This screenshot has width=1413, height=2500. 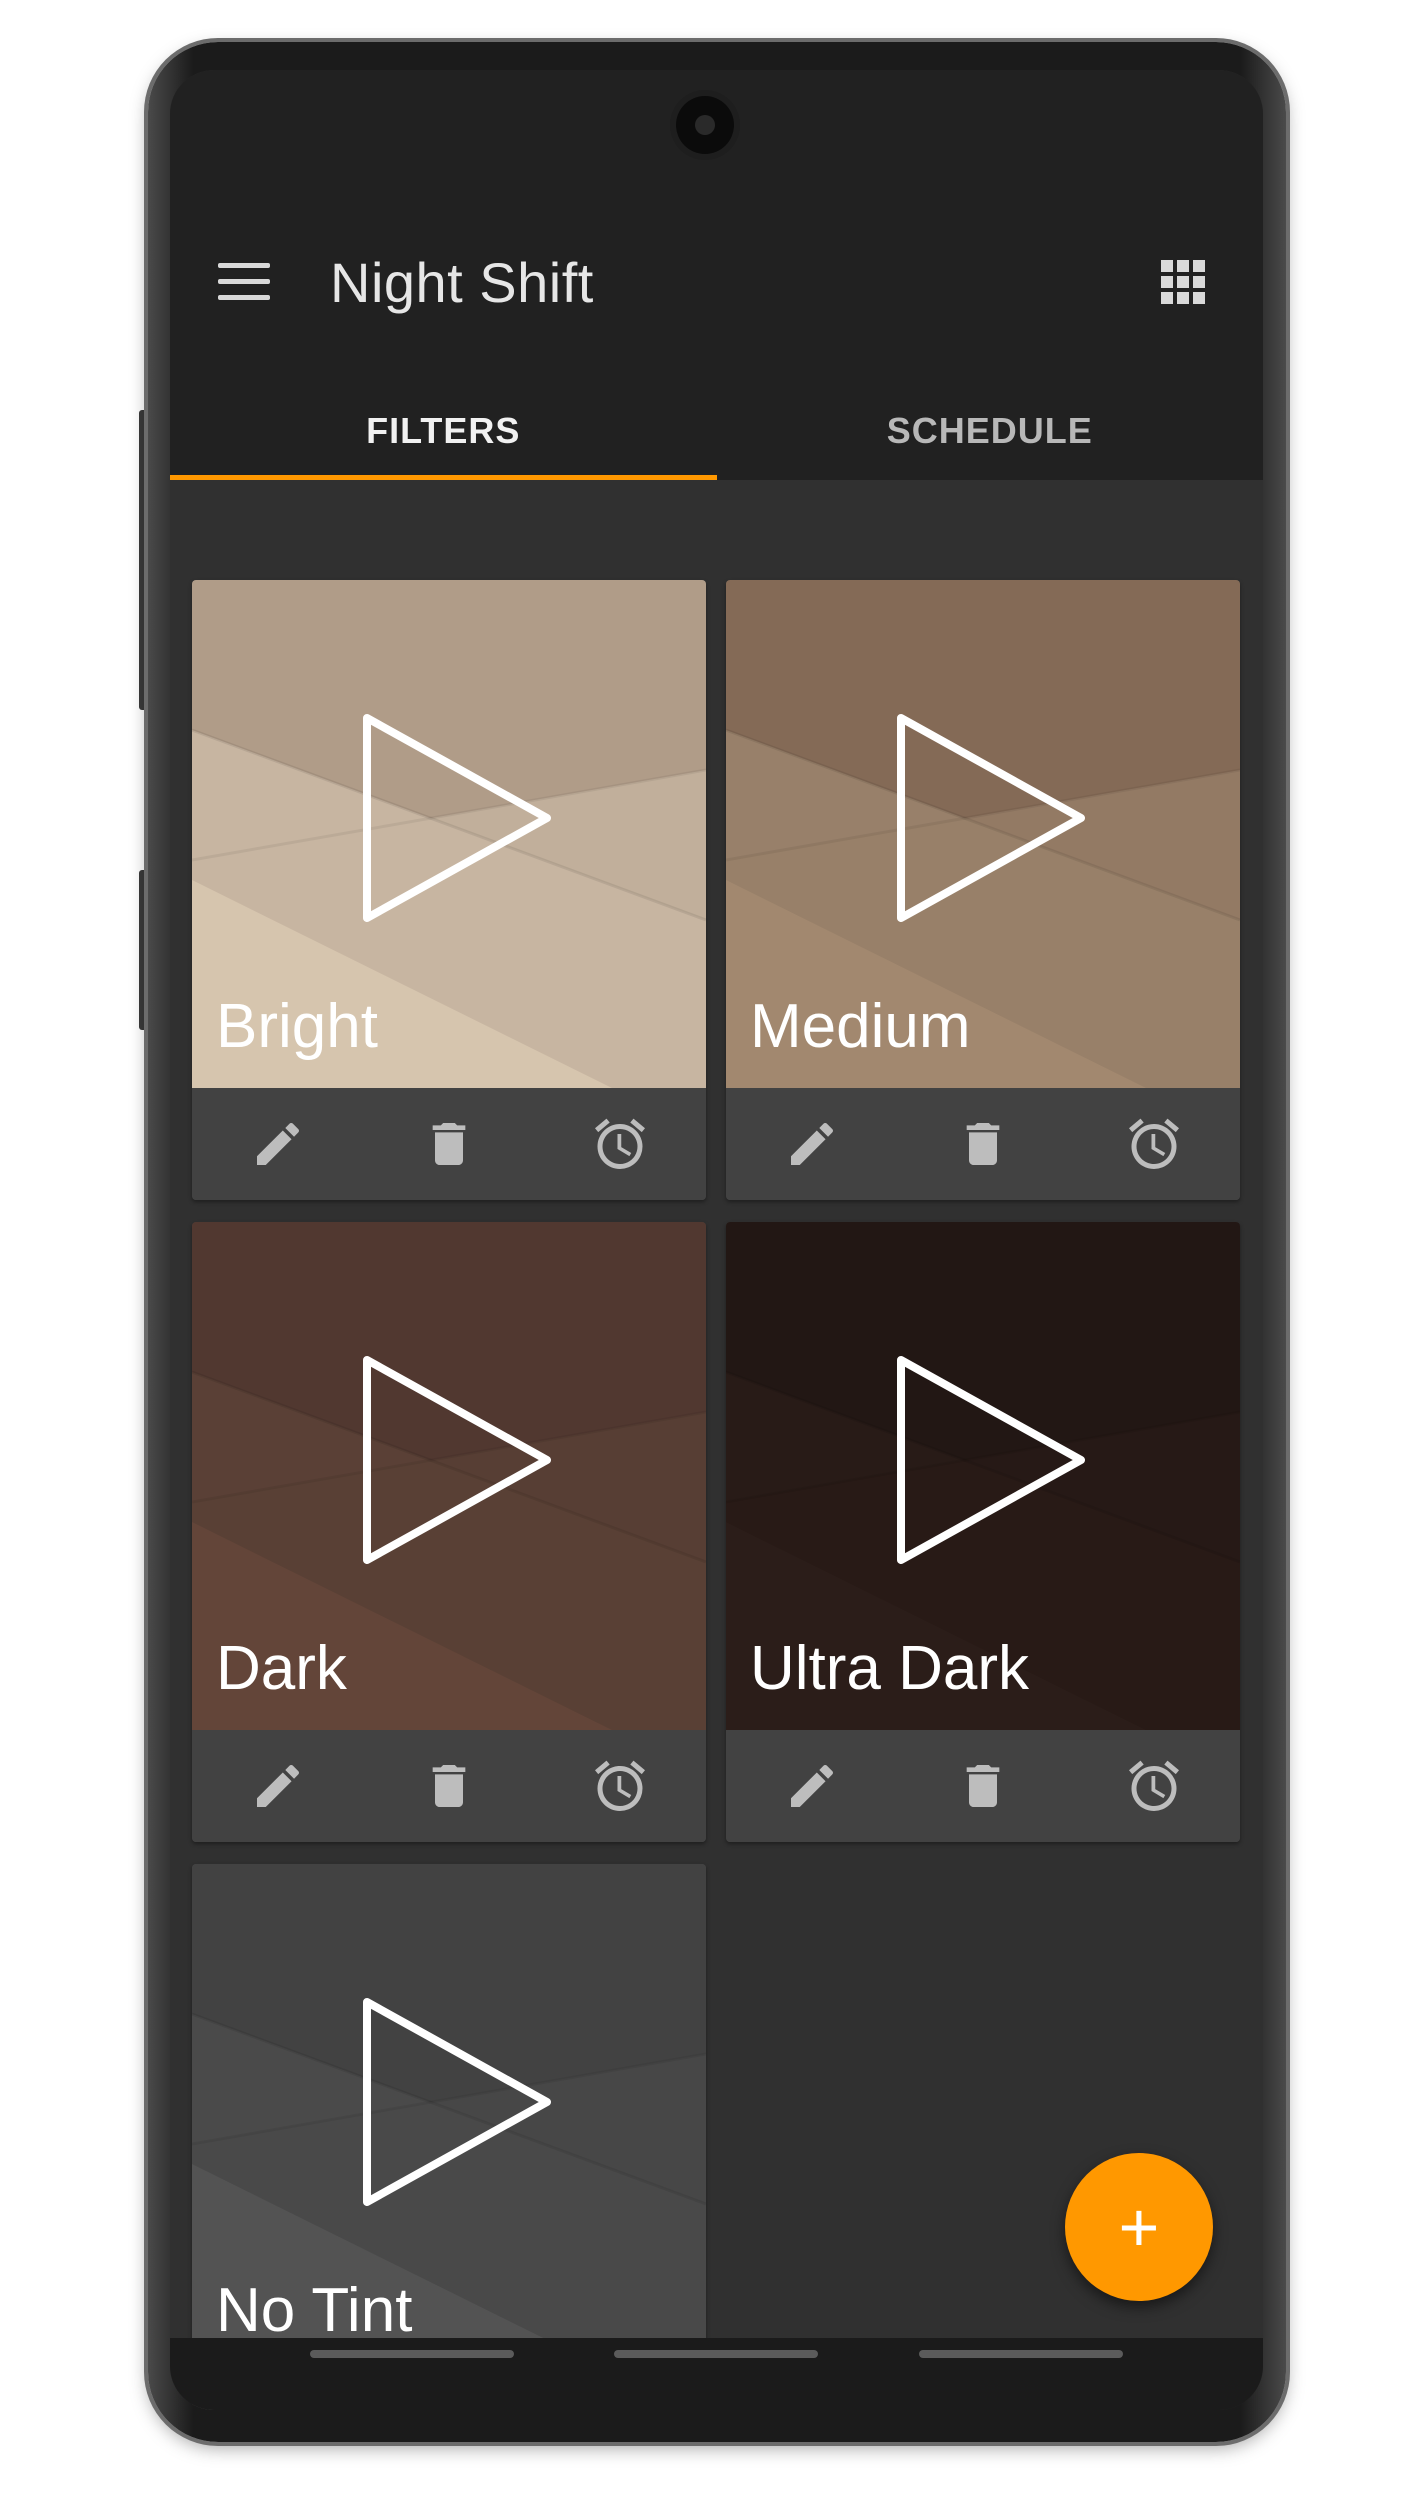 I want to click on filter-preview: No Tint, so click(x=449, y=2118).